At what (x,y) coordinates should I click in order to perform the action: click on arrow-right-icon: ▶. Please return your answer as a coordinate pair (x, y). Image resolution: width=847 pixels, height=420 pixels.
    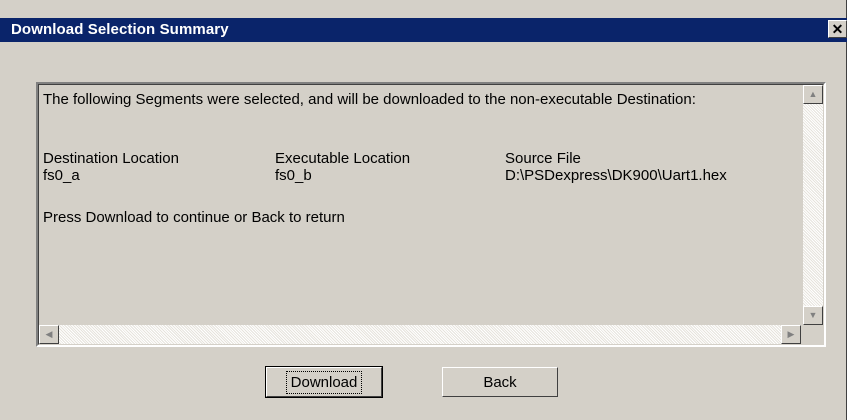
    Looking at the image, I should click on (791, 334).